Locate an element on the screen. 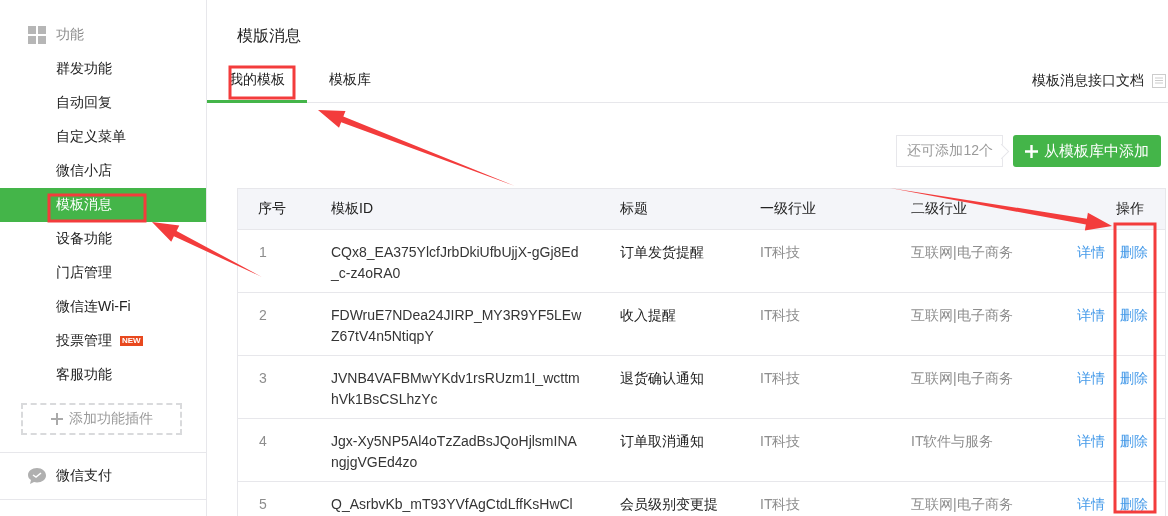  annotation-box is located at coordinates (262, 82).